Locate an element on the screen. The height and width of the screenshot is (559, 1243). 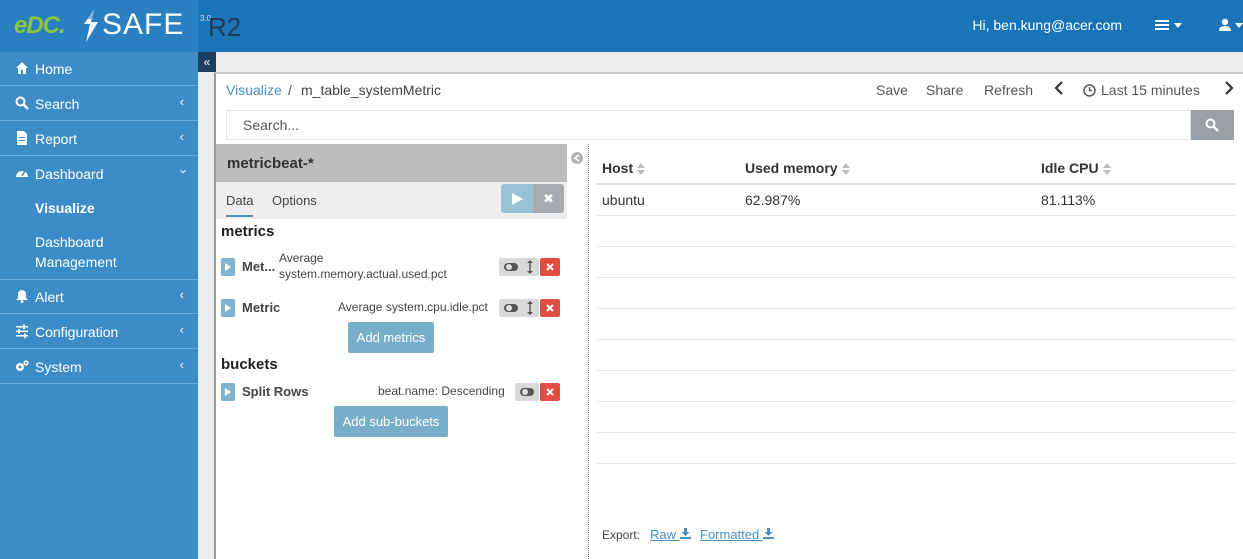
share-button: Share is located at coordinates (944, 90).